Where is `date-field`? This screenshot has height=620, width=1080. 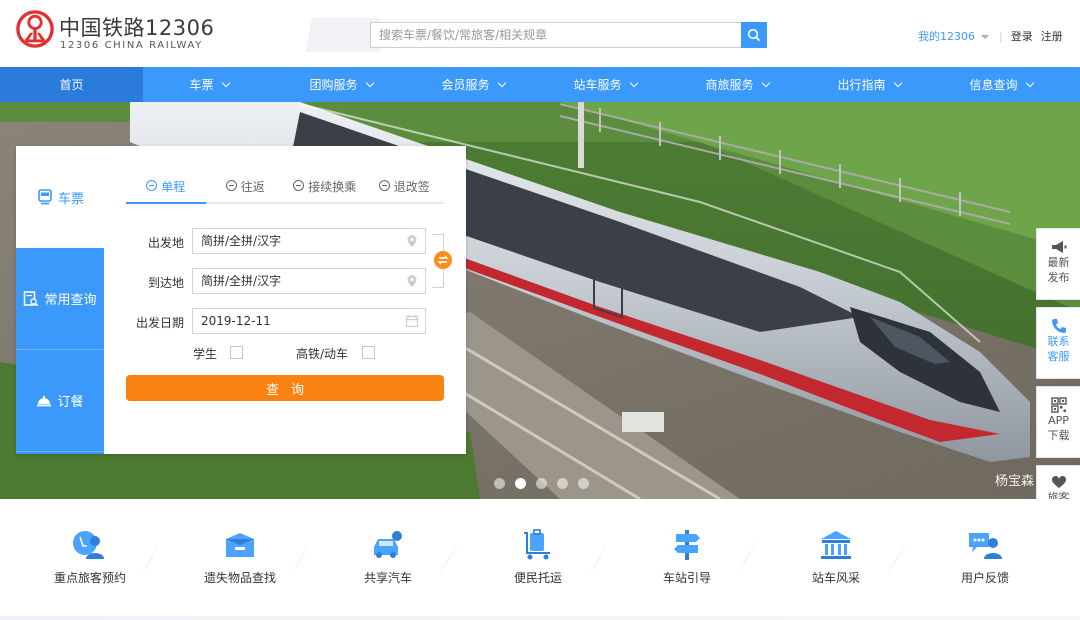 date-field is located at coordinates (309, 321).